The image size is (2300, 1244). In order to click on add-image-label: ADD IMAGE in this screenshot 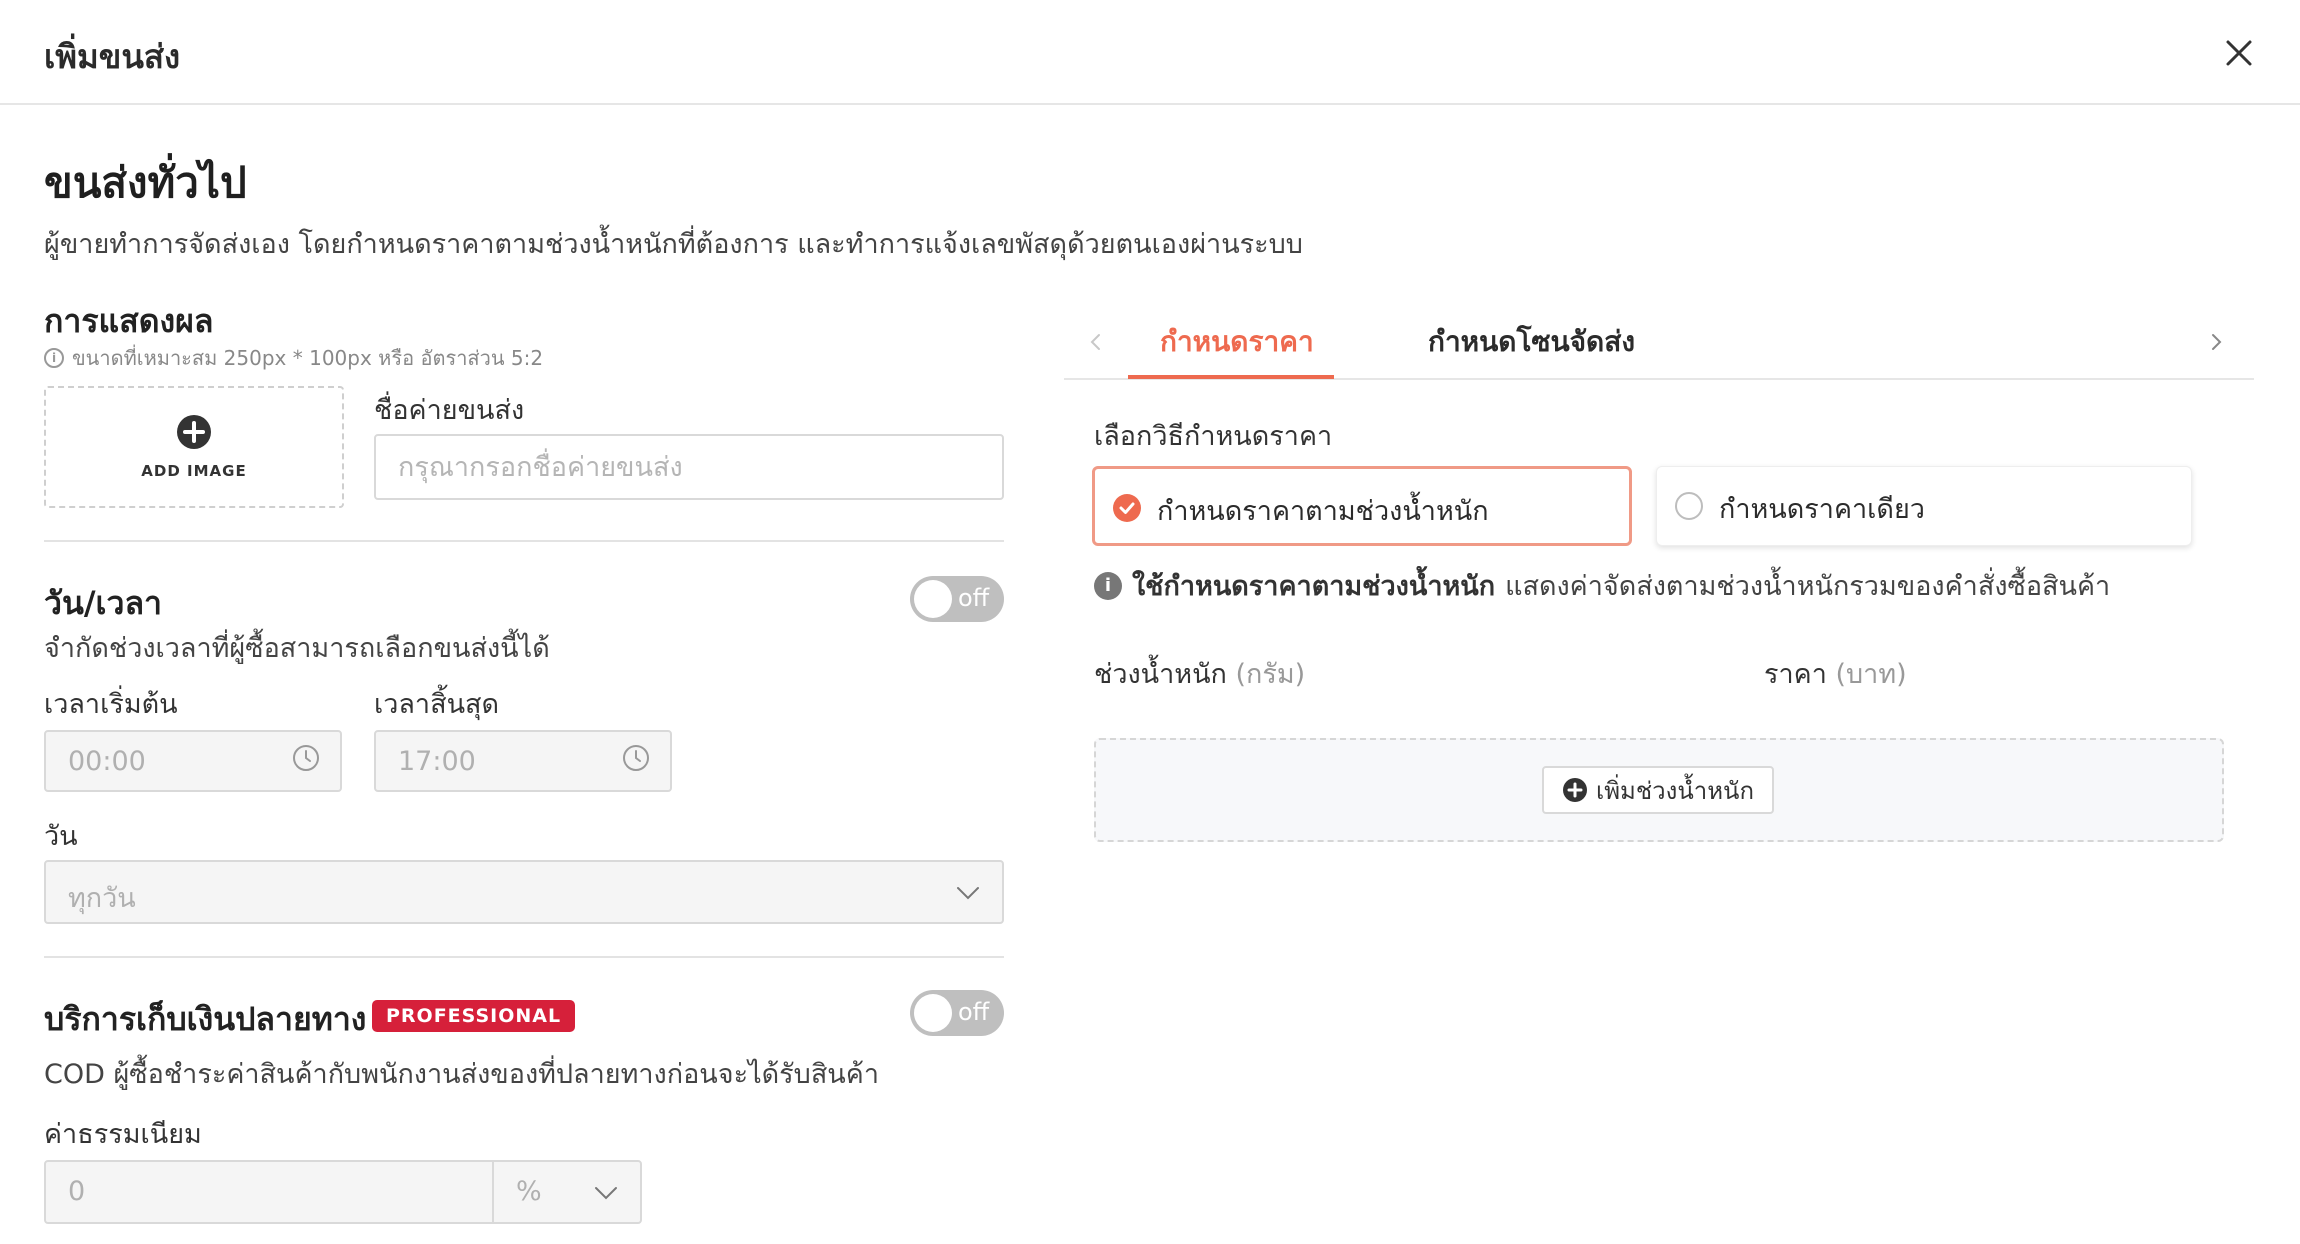, I will do `click(194, 471)`.